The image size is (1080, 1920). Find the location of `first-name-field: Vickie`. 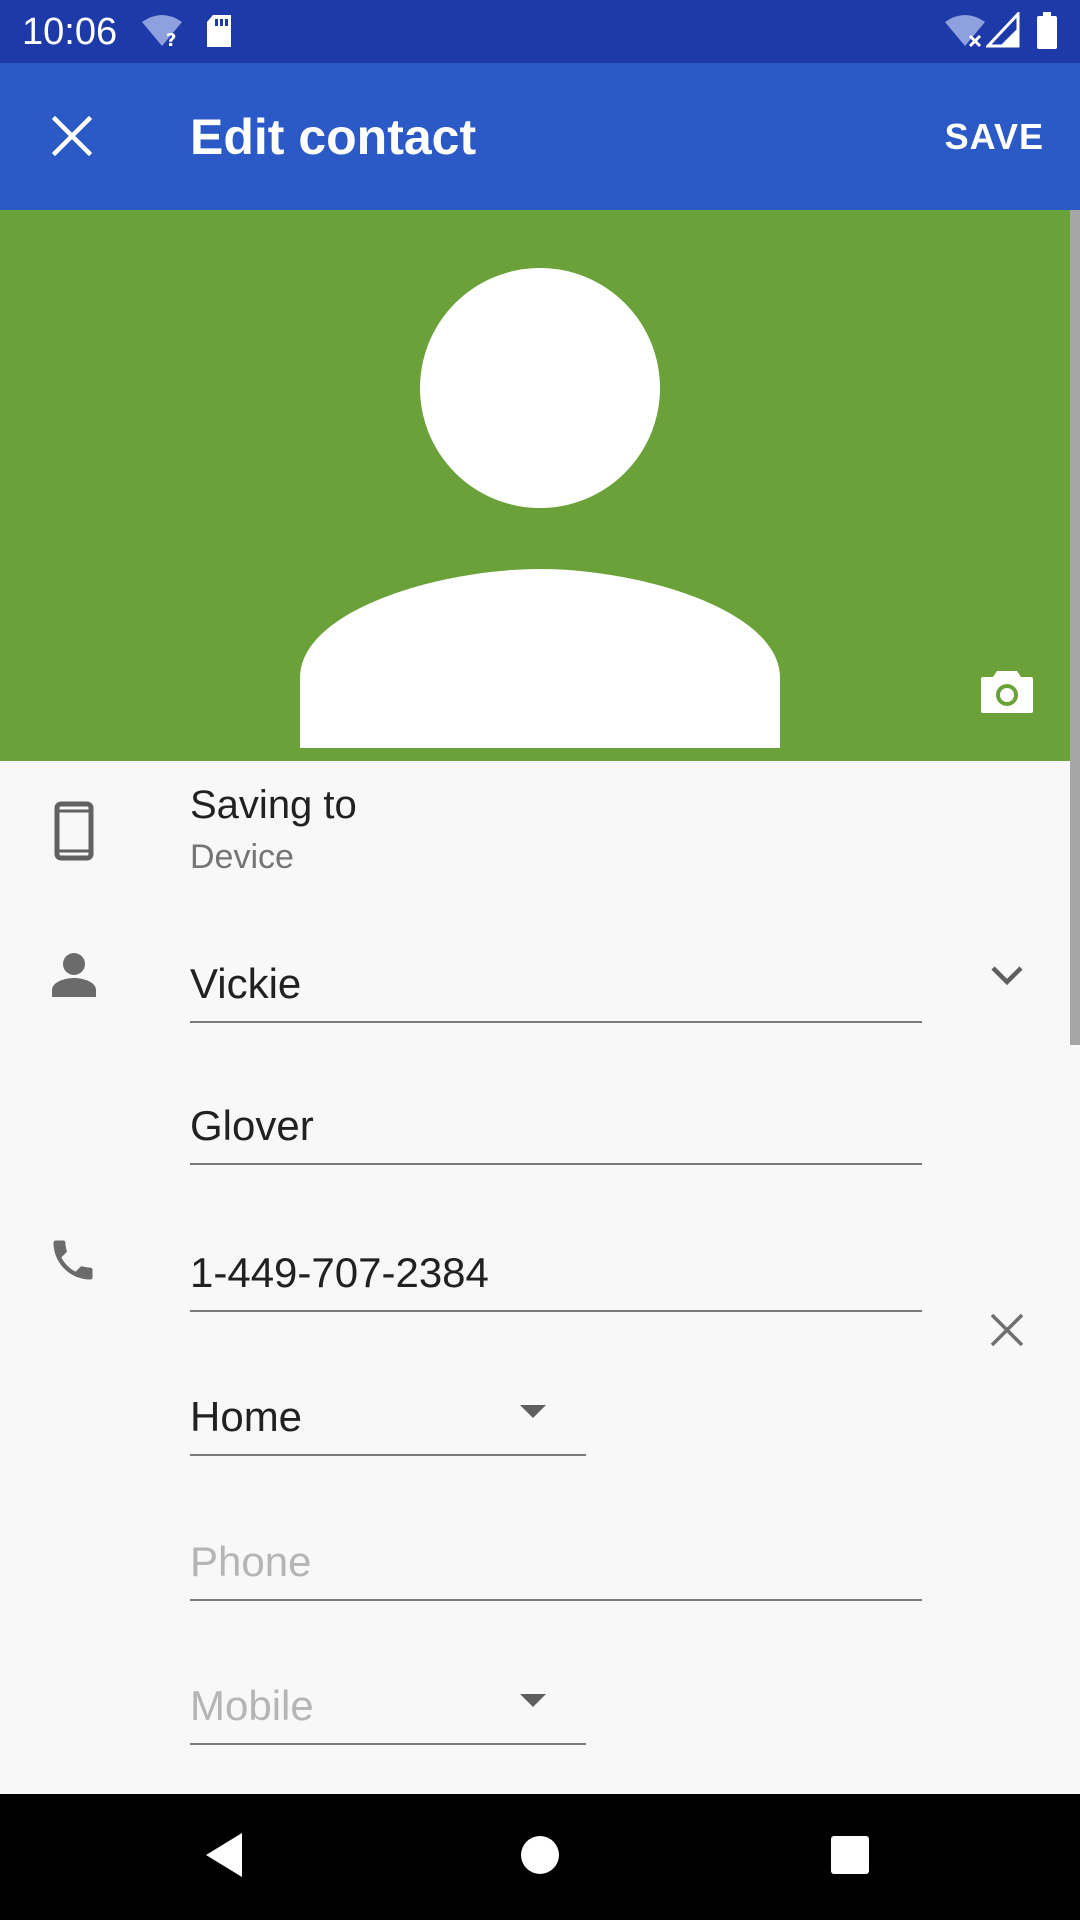

first-name-field: Vickie is located at coordinates (556, 972).